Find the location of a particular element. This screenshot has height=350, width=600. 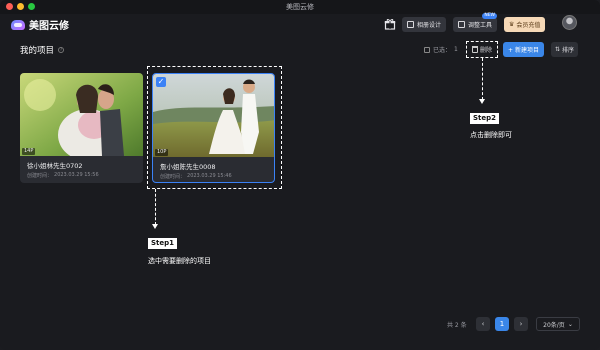

created-label: 创建时间： is located at coordinates (40, 176).